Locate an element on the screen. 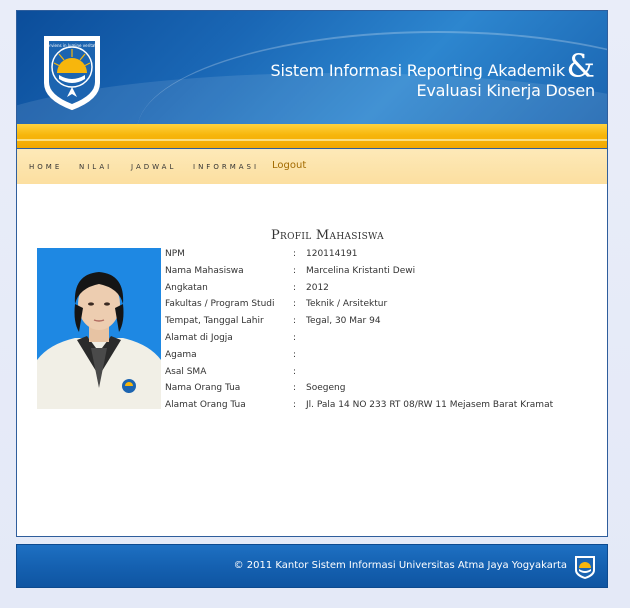 This screenshot has width=630, height=608. field-value: Soegeng is located at coordinates (326, 388).